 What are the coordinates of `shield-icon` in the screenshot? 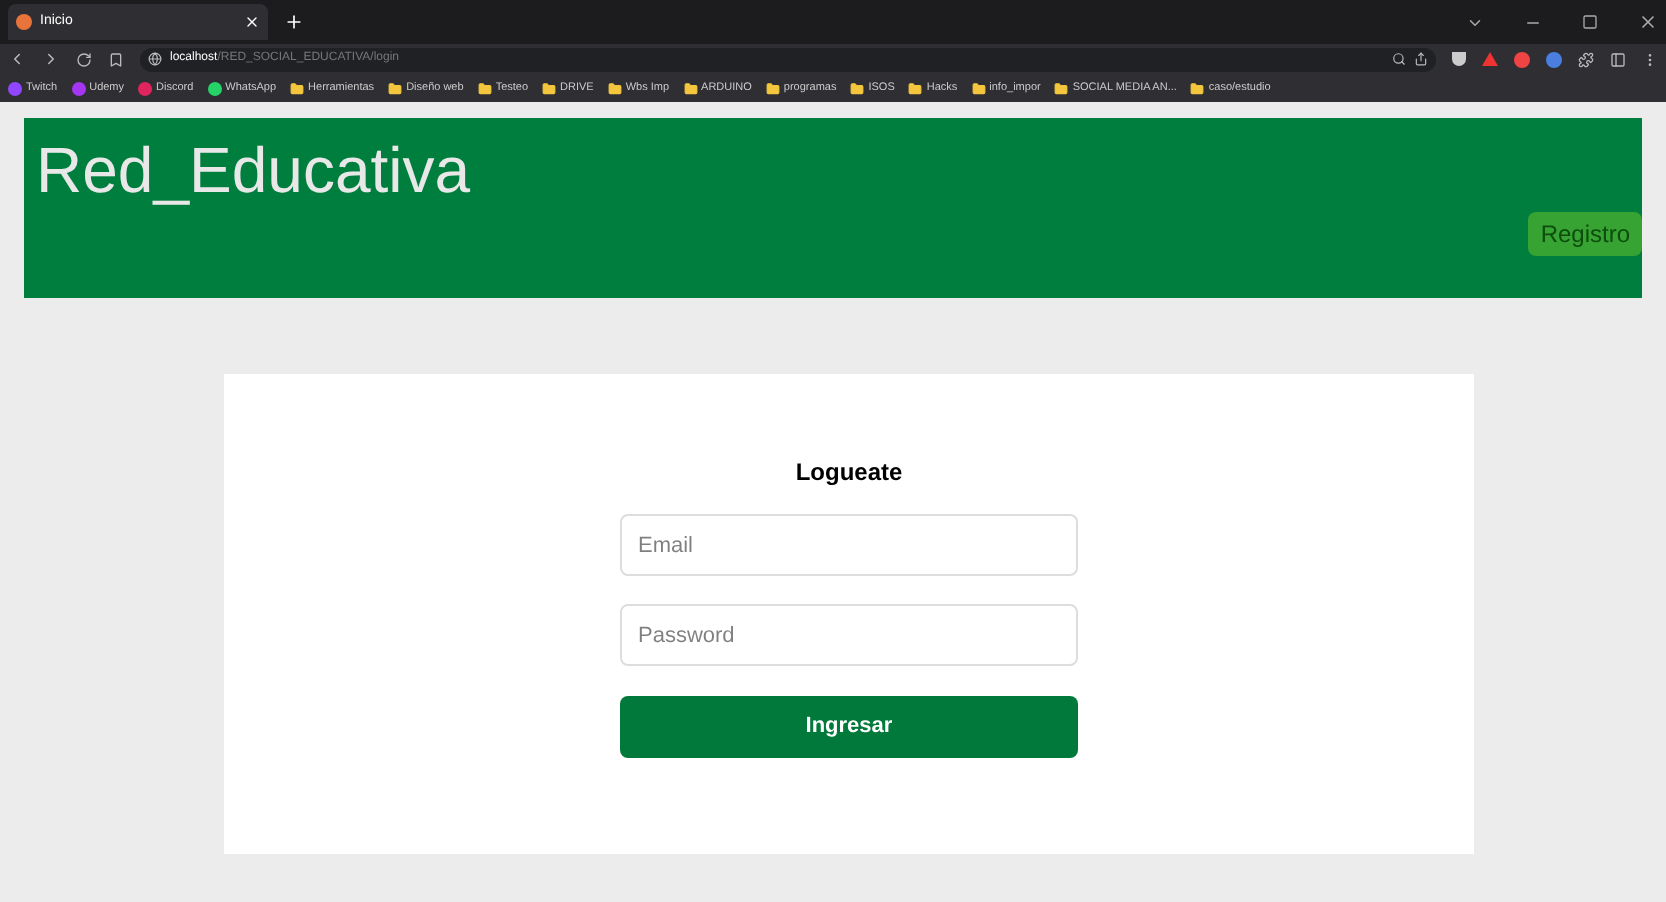 It's located at (1459, 59).